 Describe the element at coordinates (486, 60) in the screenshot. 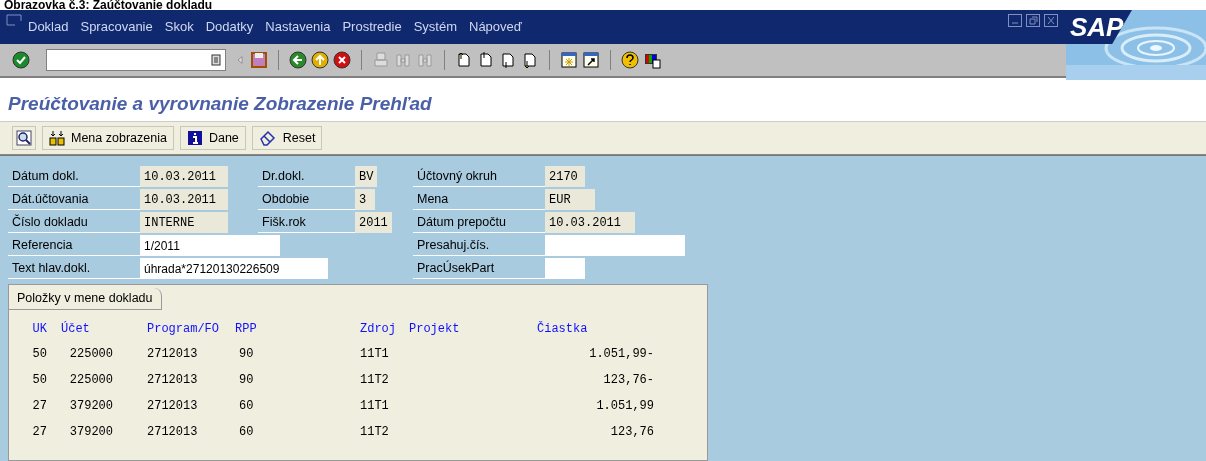

I see `previous-page-icon` at that location.